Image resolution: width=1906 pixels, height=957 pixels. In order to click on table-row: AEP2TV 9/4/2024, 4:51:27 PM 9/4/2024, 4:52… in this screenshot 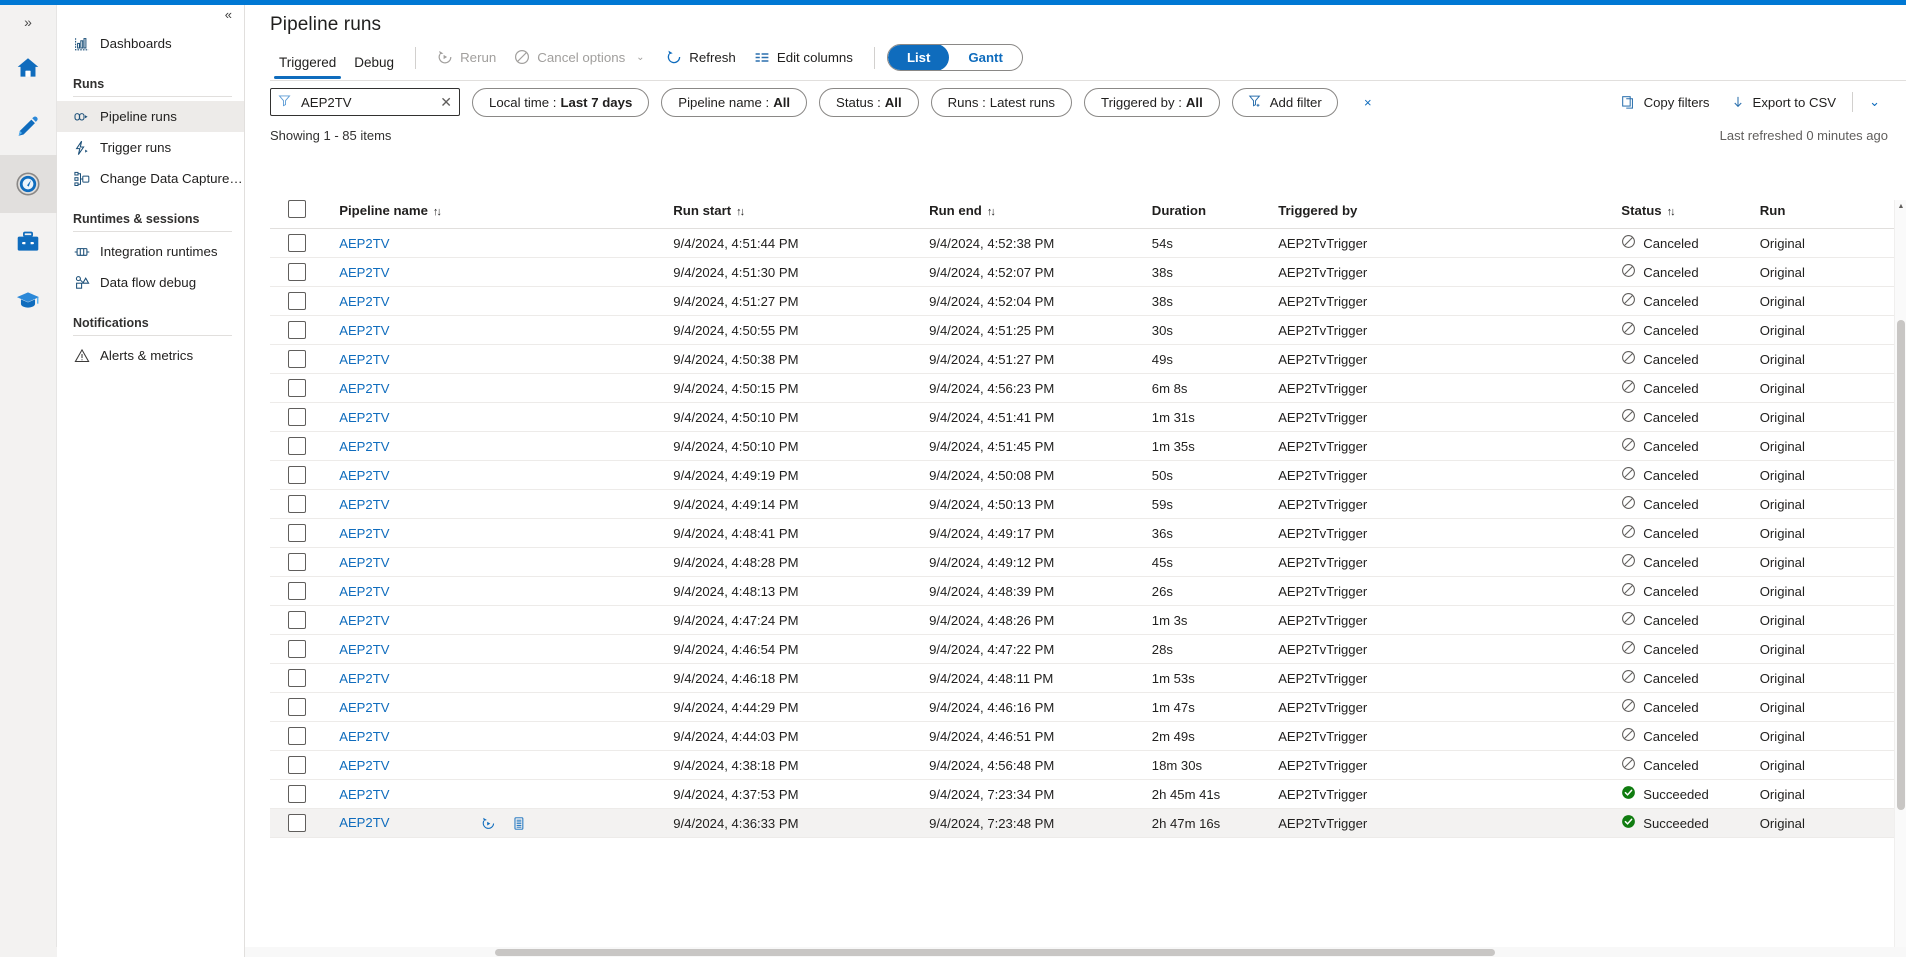, I will do `click(1088, 301)`.